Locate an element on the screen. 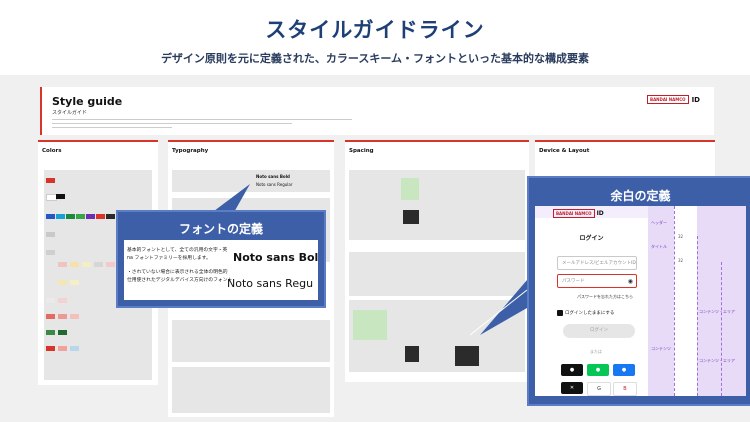 This screenshot has width=750, height=422. remember-checkbox is located at coordinates (560, 313).